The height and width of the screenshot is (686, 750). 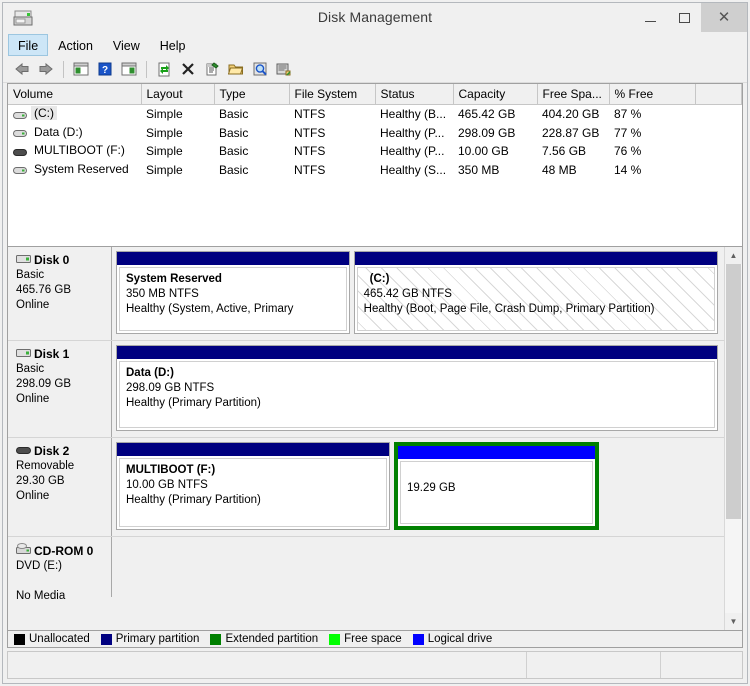 What do you see at coordinates (650, 17) in the screenshot?
I see `minimize-button` at bounding box center [650, 17].